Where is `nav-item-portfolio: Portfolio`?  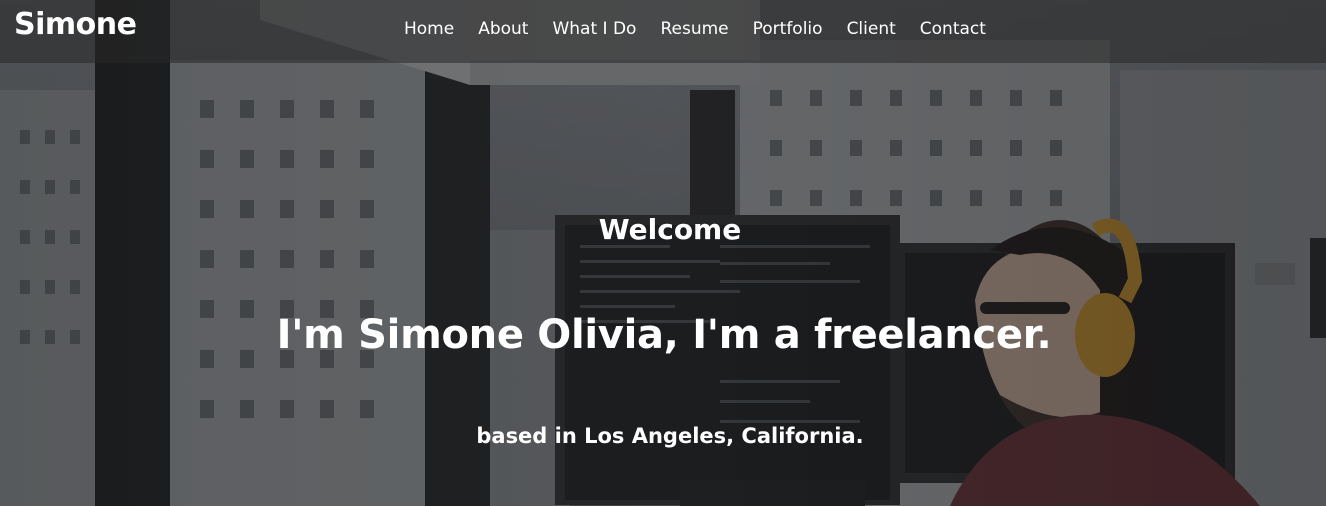
nav-item-portfolio: Portfolio is located at coordinates (788, 29).